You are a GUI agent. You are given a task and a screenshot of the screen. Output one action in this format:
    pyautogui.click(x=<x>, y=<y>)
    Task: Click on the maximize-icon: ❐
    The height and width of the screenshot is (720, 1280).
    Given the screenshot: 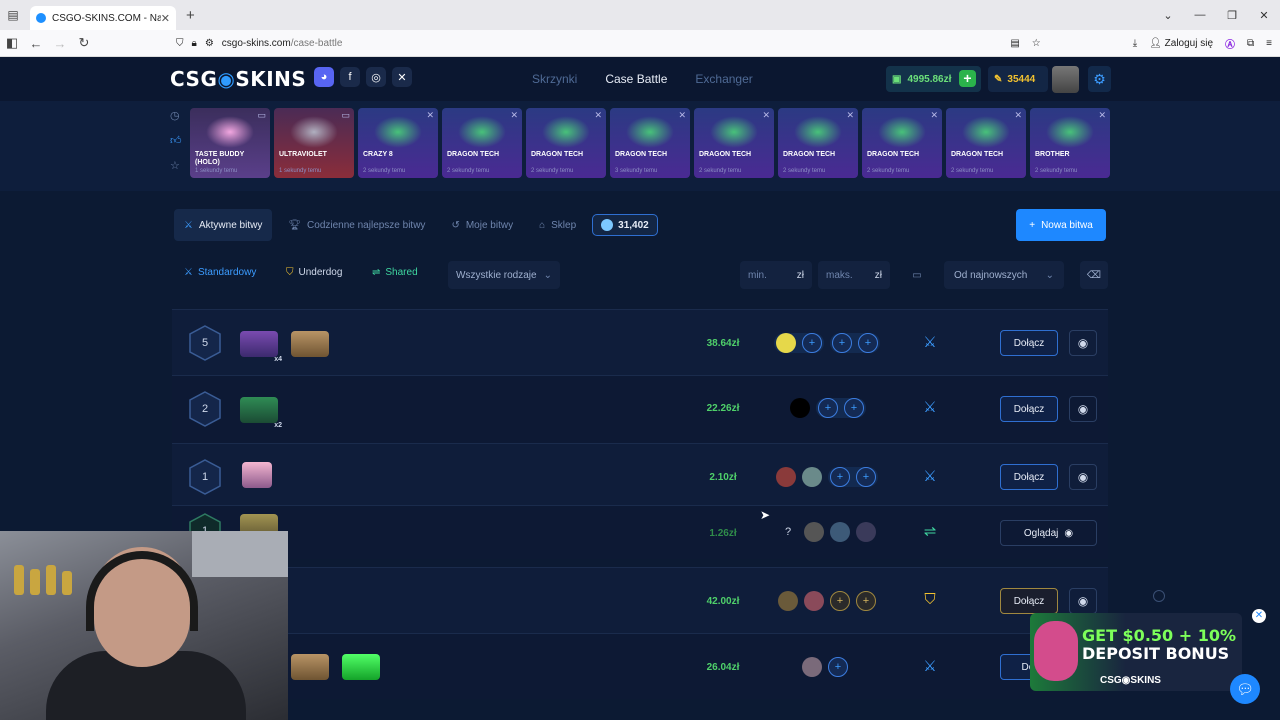 What is the action you would take?
    pyautogui.click(x=1232, y=15)
    